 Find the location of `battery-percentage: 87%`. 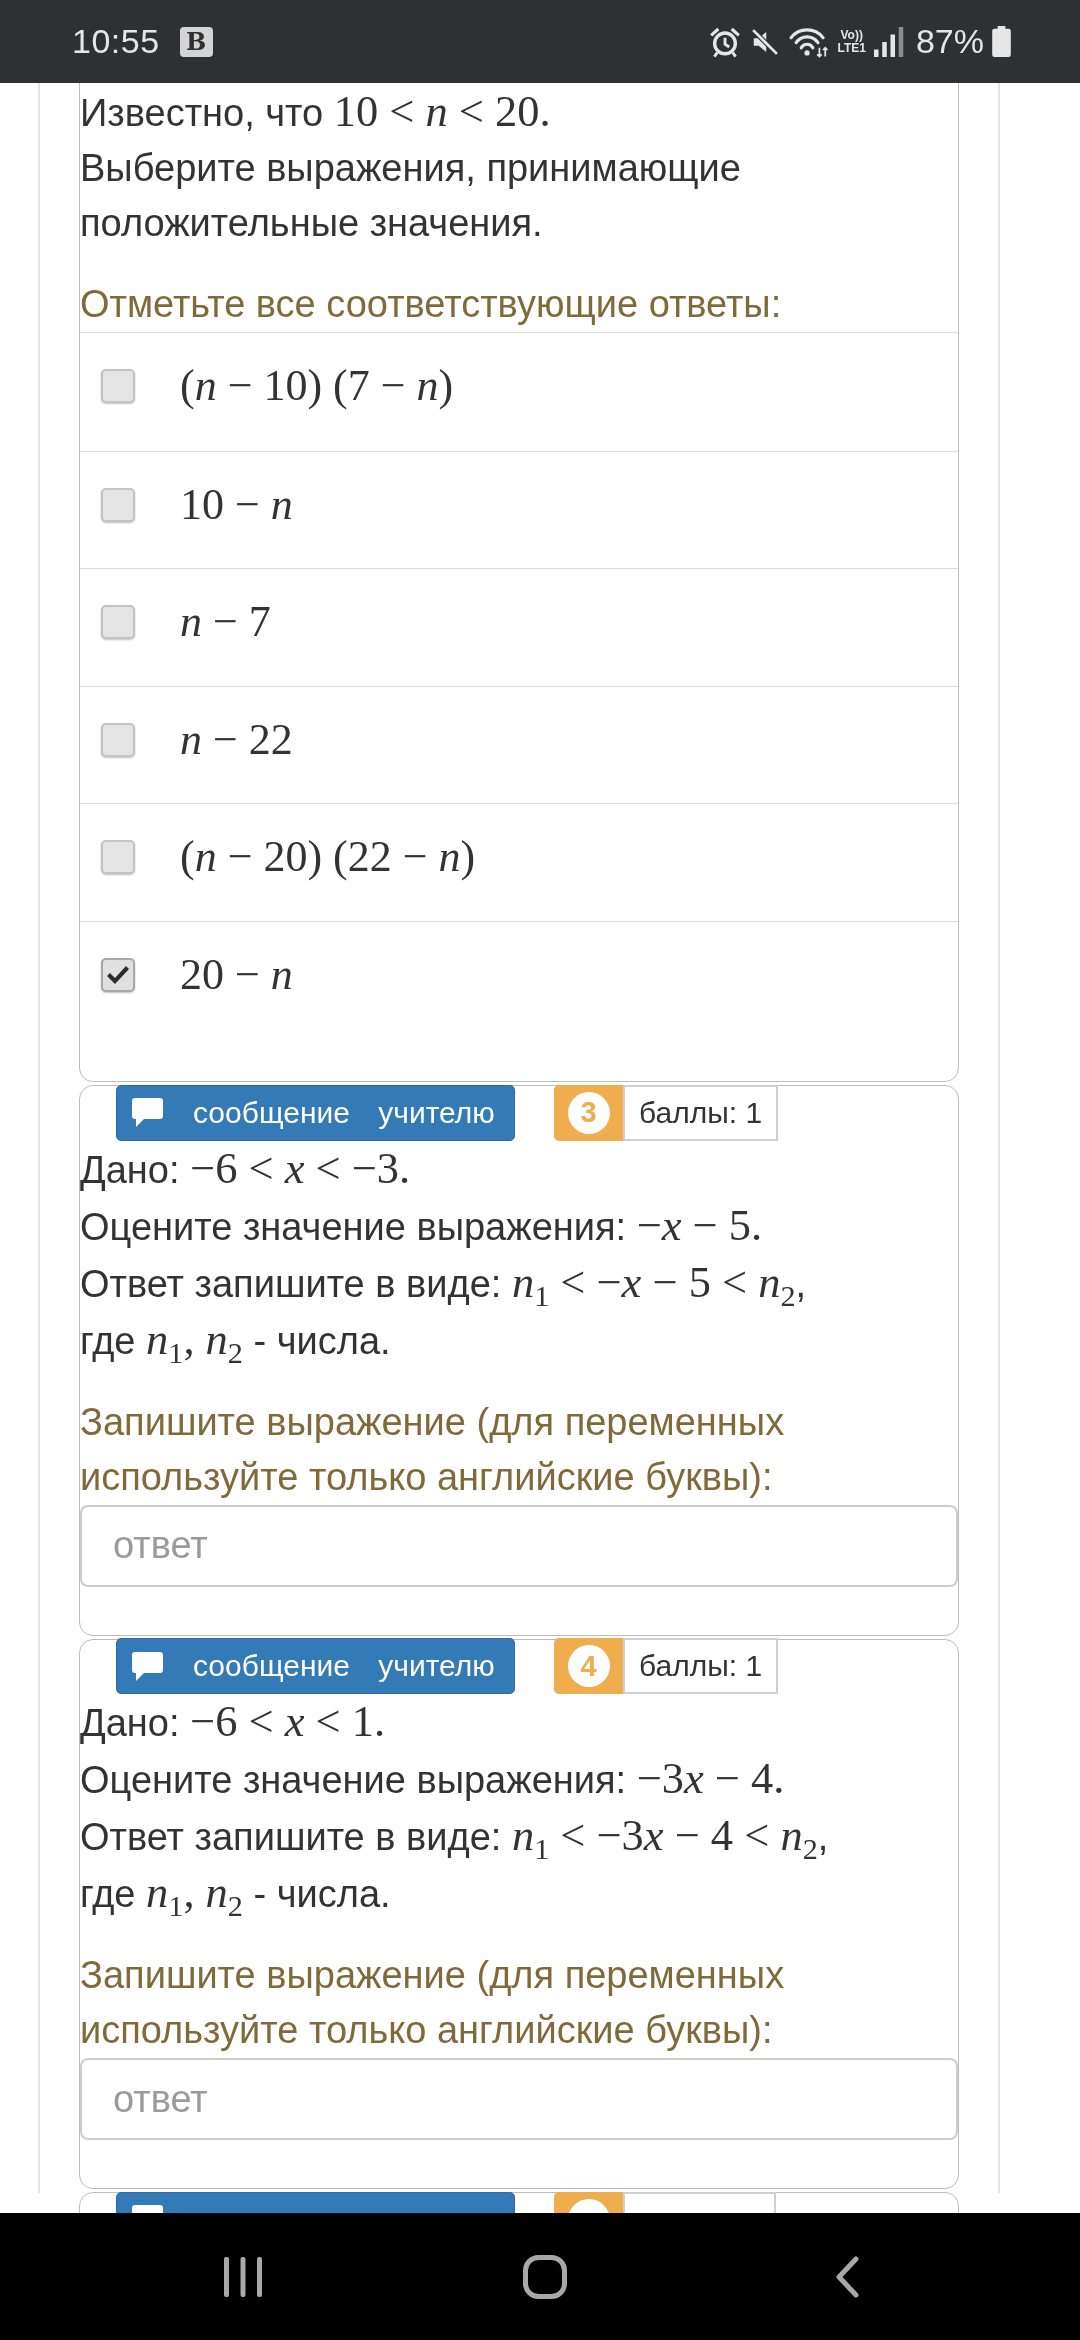

battery-percentage: 87% is located at coordinates (949, 41).